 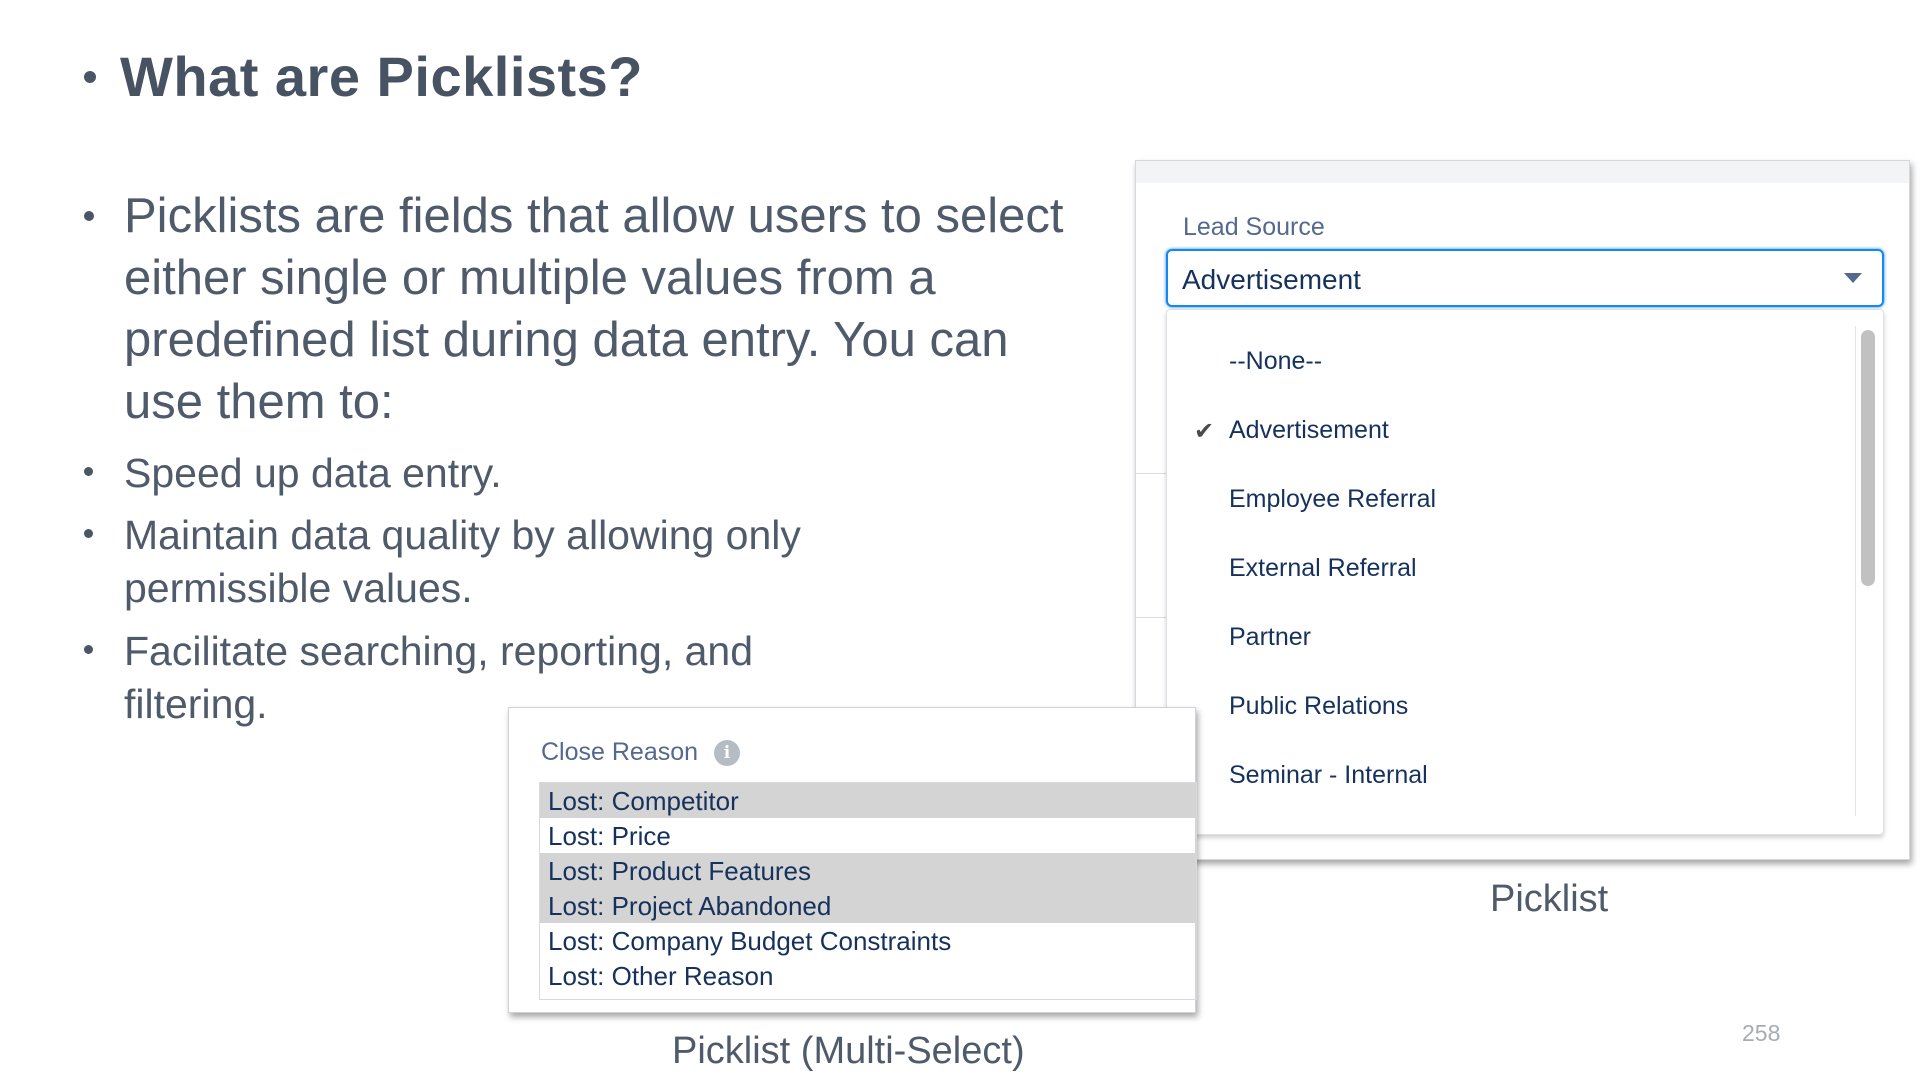 I want to click on dropdown-option-external-referral: External Referral, so click(x=1507, y=569).